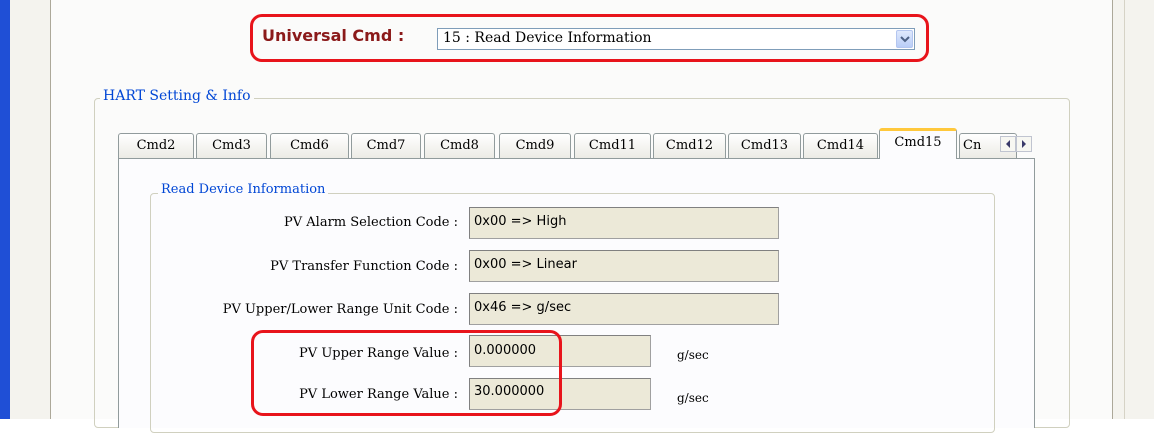  I want to click on tab-cmd15: Cmd15, so click(918, 143).